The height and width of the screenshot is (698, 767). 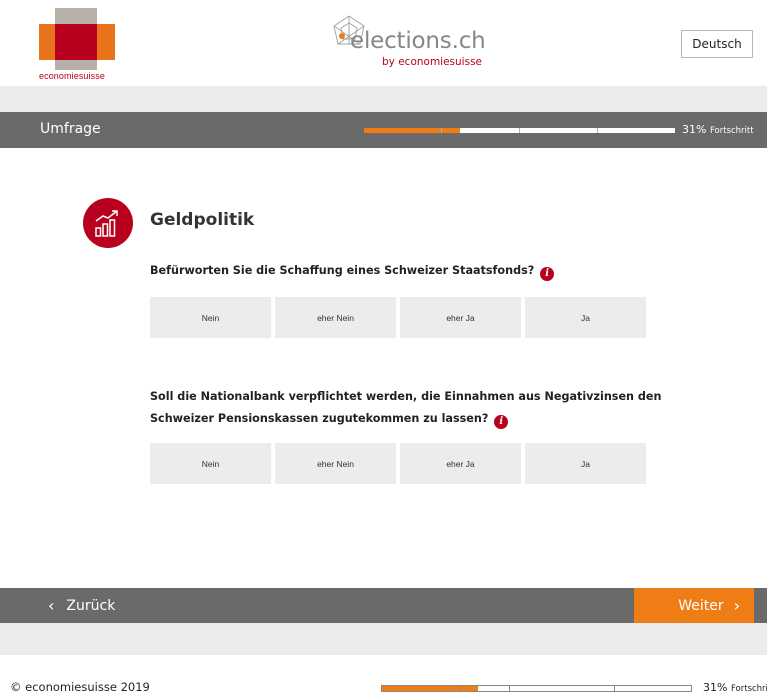 What do you see at coordinates (383, 99) in the screenshot?
I see `header-band` at bounding box center [383, 99].